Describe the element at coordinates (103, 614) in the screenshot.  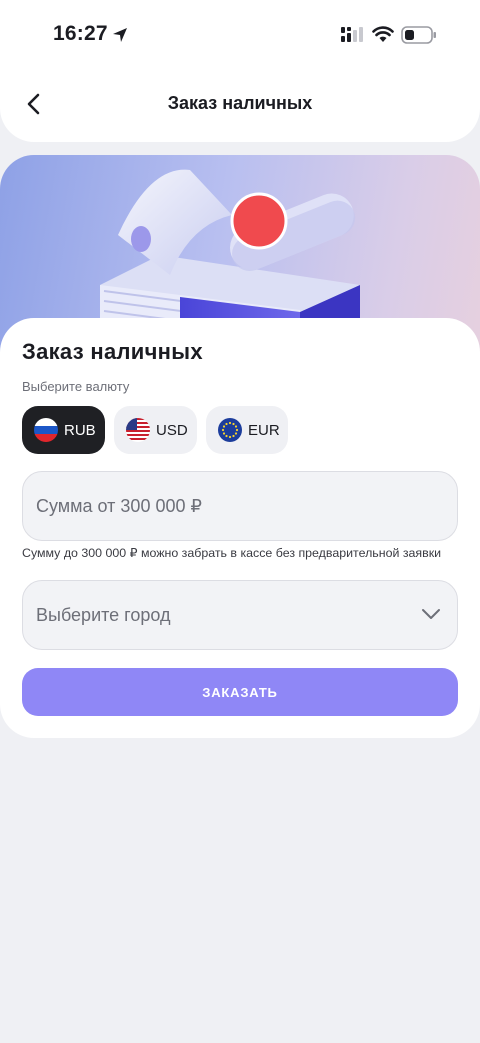
I see `city-placeholder: Выберите город` at that location.